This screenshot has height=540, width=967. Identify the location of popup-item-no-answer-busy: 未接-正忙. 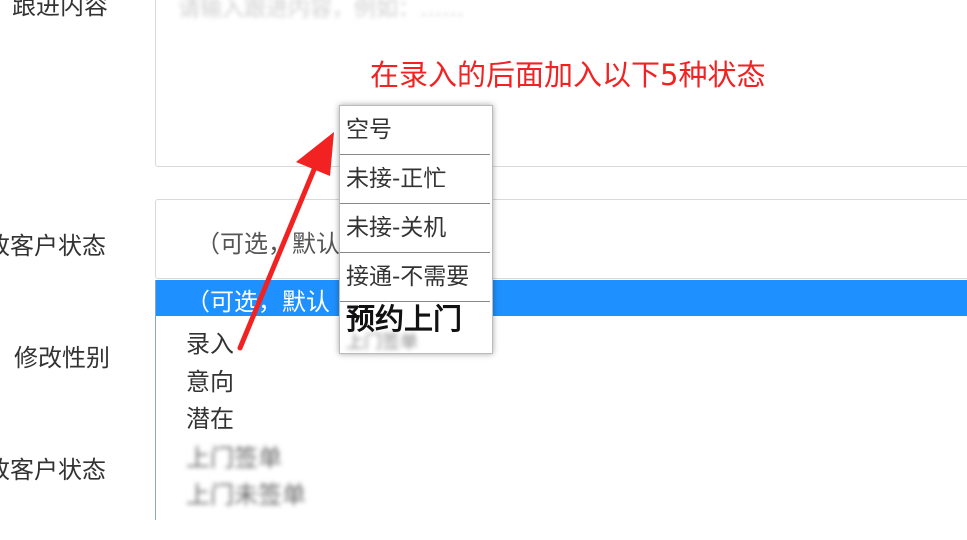
(415, 179).